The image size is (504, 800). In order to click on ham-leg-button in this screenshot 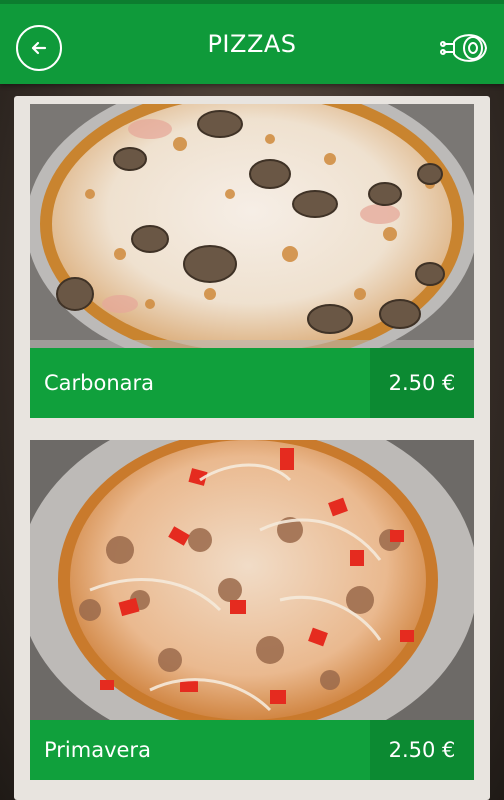, I will do `click(465, 48)`.